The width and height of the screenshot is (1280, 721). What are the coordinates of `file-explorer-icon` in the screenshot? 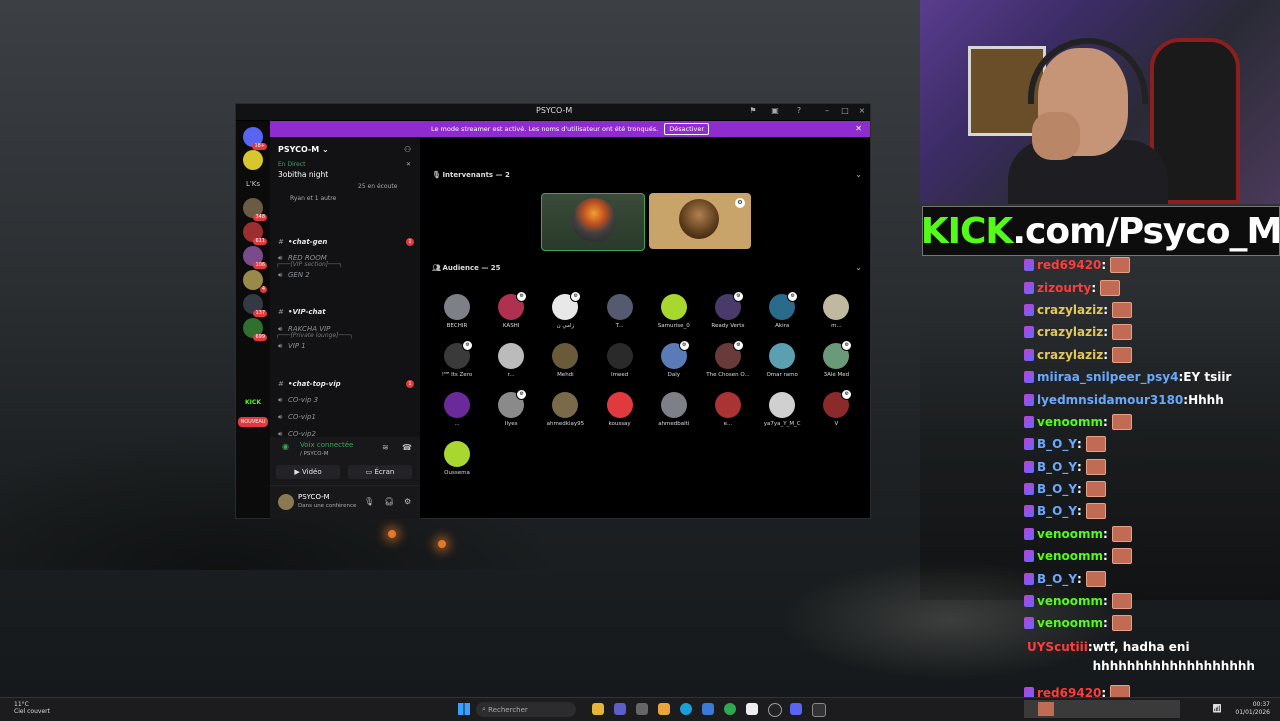 It's located at (598, 709).